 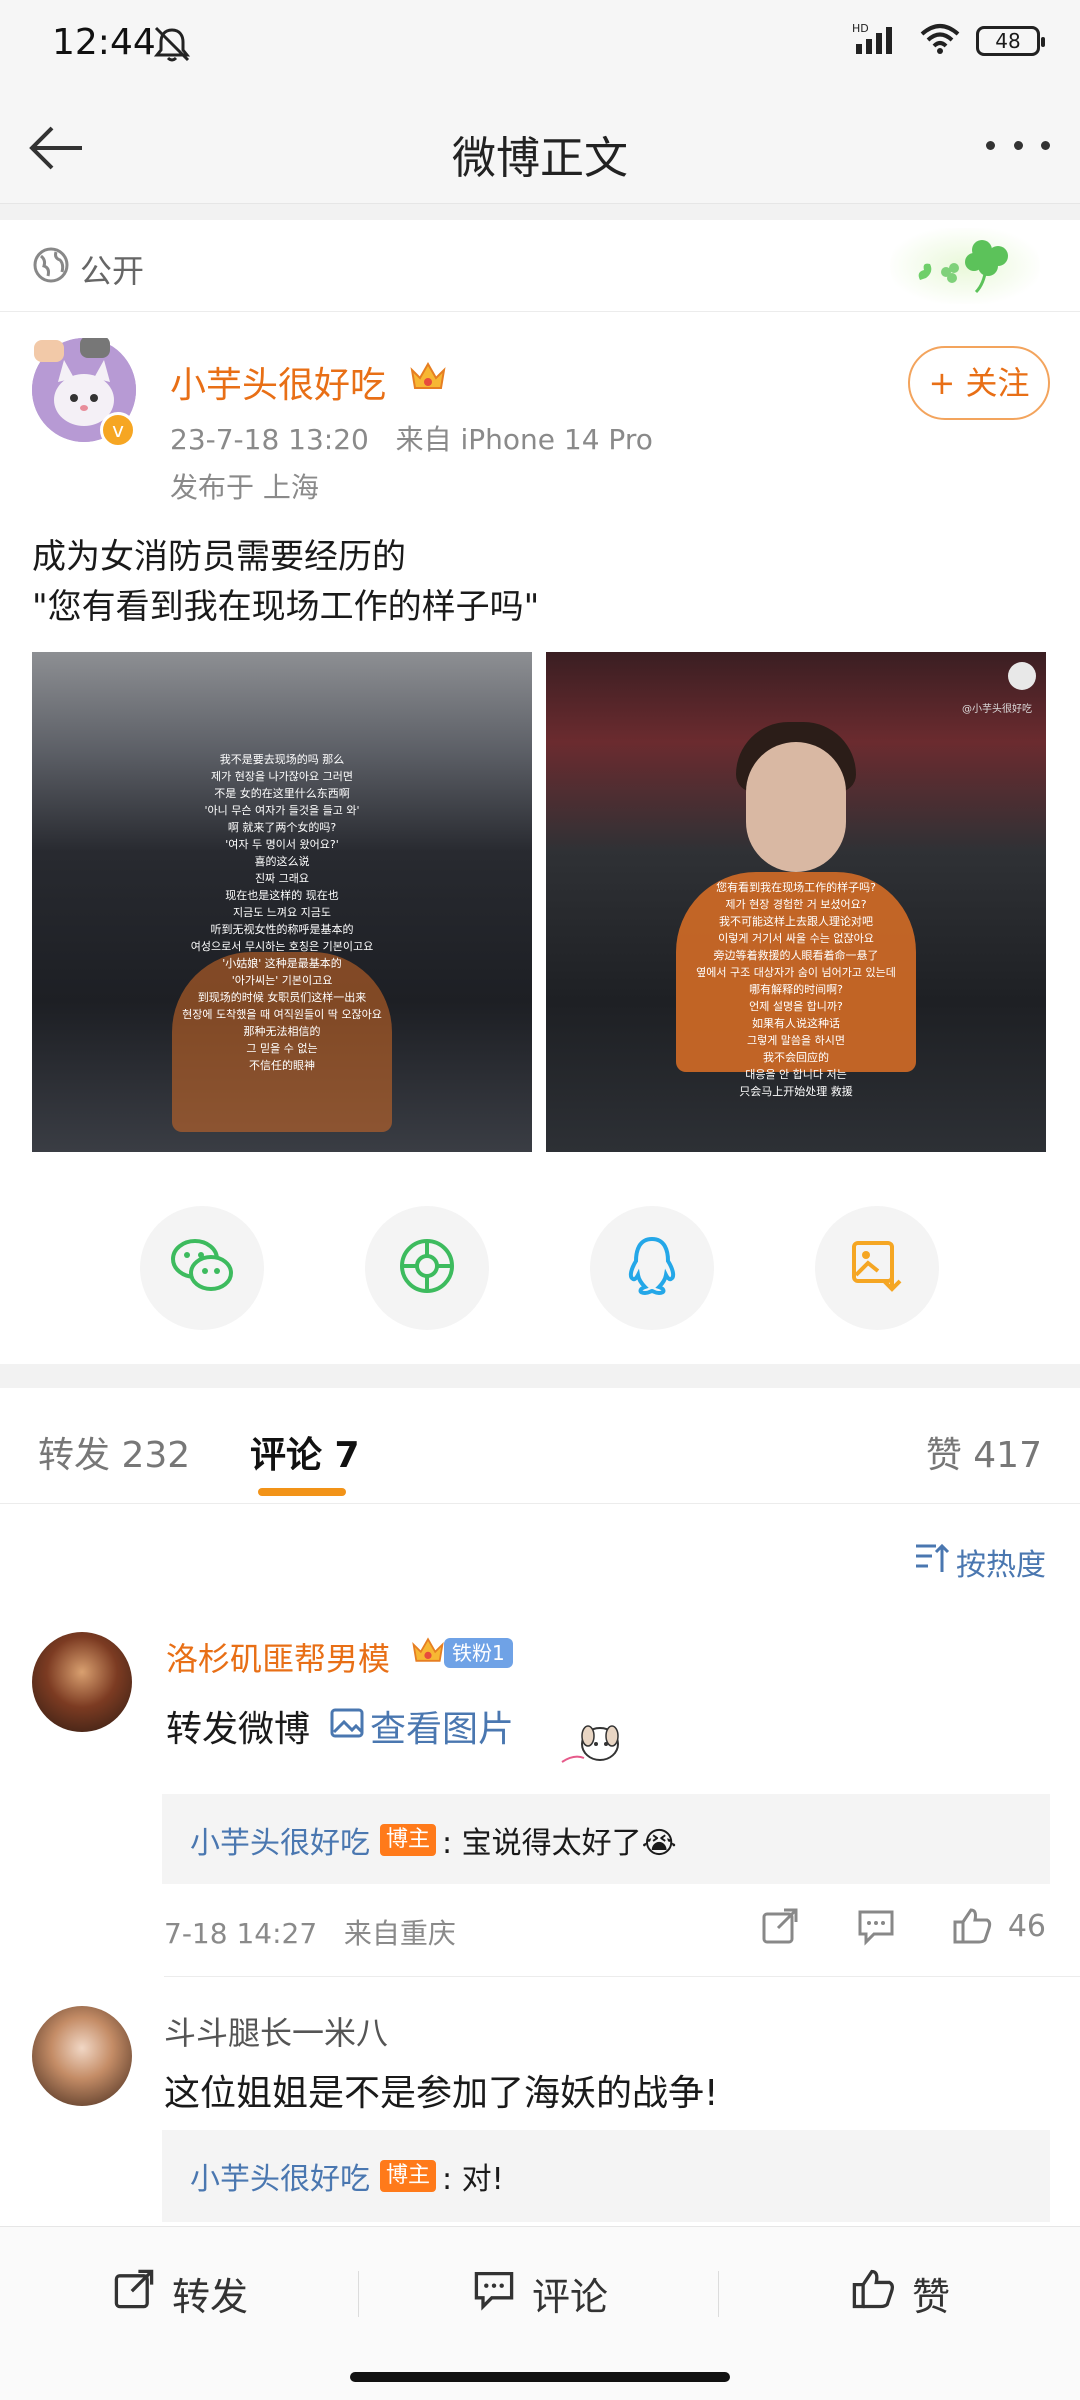 What do you see at coordinates (282, 912) in the screenshot?
I see `image-subtitle-line: 지금도 느껴요 지금도` at bounding box center [282, 912].